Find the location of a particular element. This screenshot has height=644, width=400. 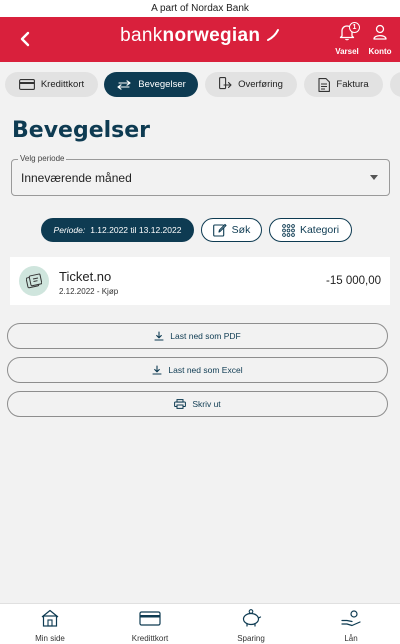

nordax-banner: A part of Nordax Bank is located at coordinates (200, 8).